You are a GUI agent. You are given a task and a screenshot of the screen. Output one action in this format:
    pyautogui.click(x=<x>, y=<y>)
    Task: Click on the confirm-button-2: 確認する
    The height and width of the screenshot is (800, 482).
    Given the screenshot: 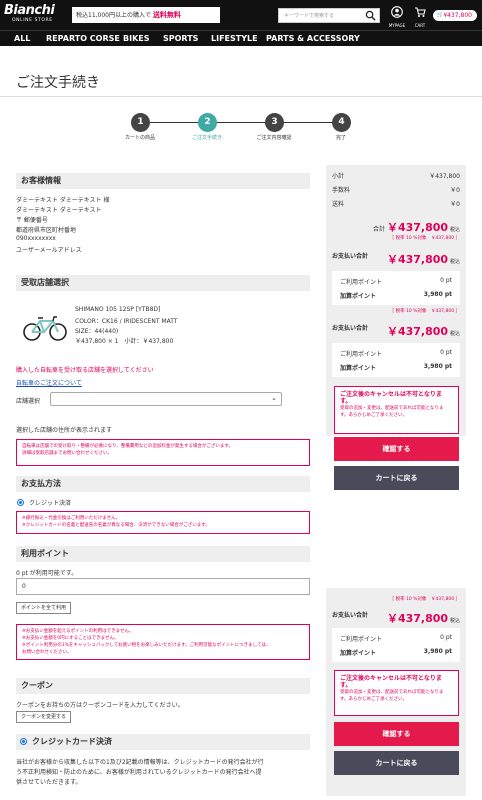 What is the action you would take?
    pyautogui.click(x=396, y=734)
    